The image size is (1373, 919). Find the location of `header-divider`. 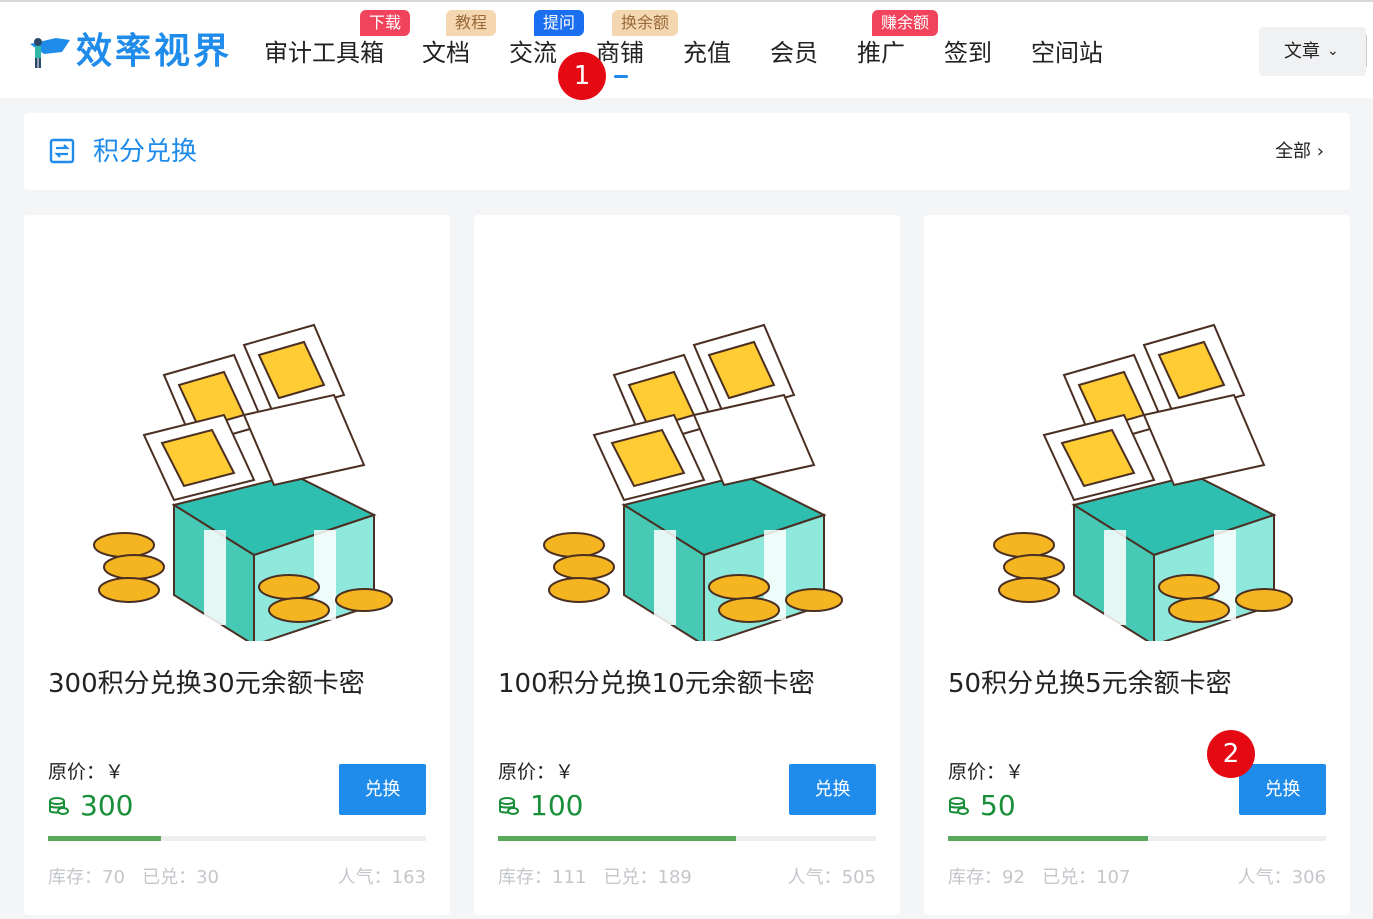

header-divider is located at coordinates (1366, 51).